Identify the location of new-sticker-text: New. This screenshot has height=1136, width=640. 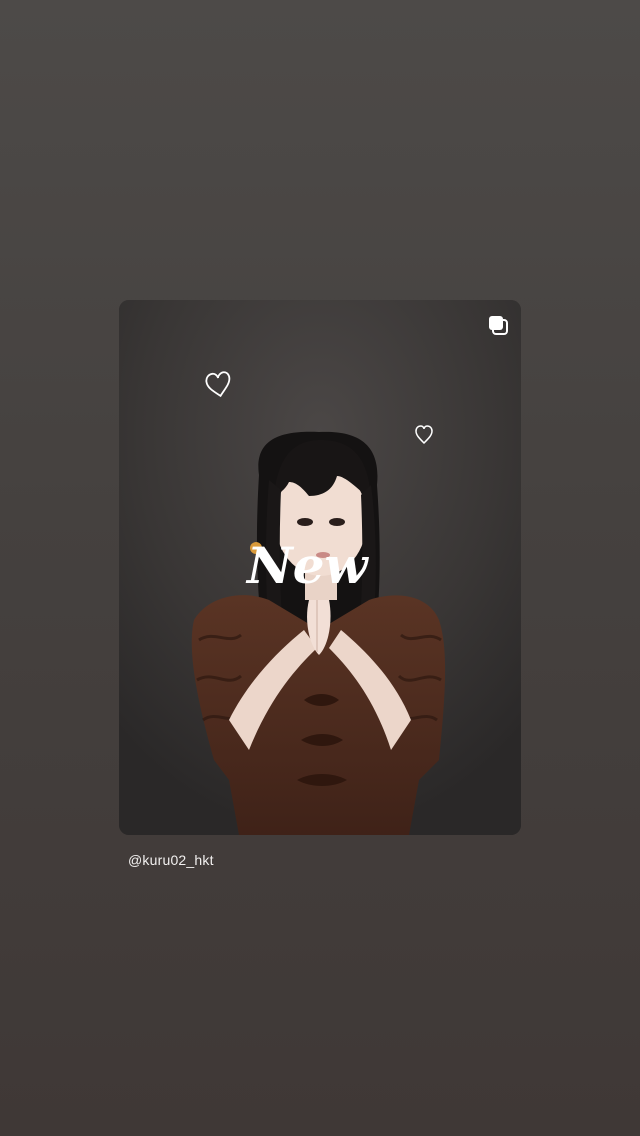
(307, 565).